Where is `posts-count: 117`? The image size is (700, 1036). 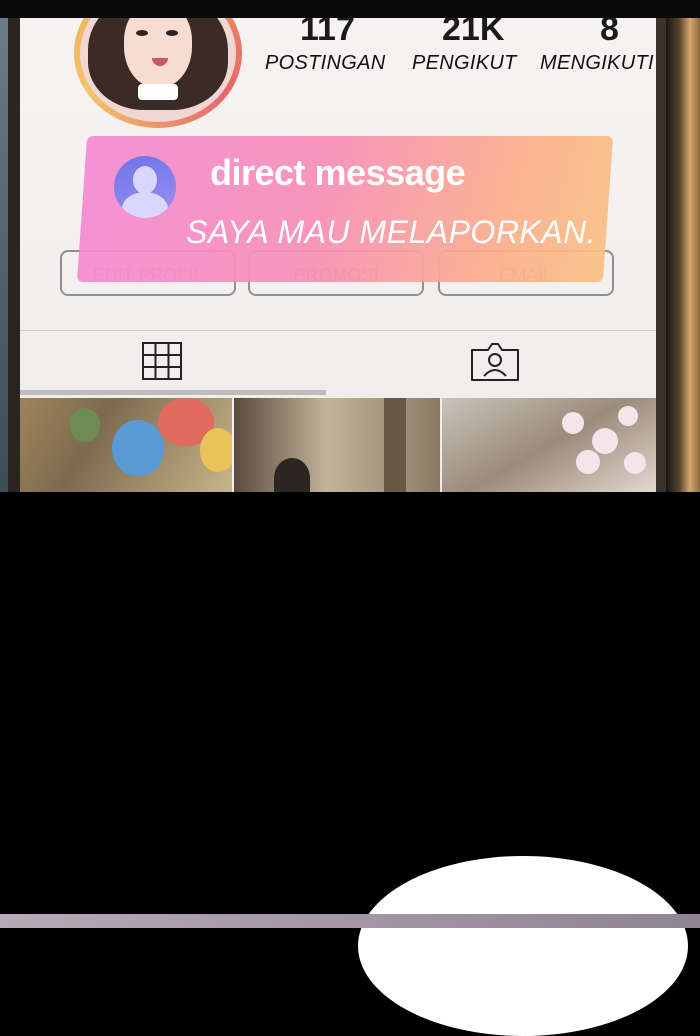
posts-count: 117 is located at coordinates (327, 33).